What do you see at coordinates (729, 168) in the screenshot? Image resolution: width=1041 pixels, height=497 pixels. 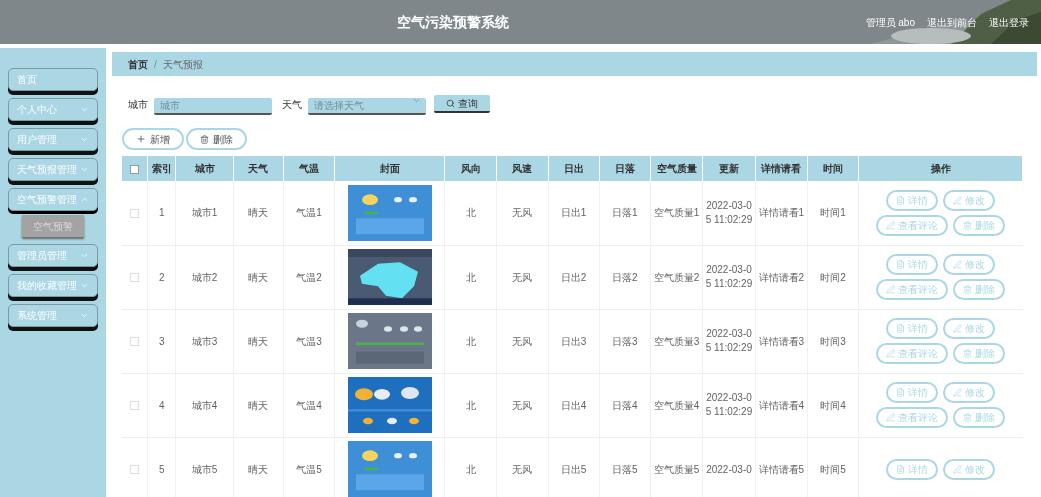 I see `column-header: 更新` at bounding box center [729, 168].